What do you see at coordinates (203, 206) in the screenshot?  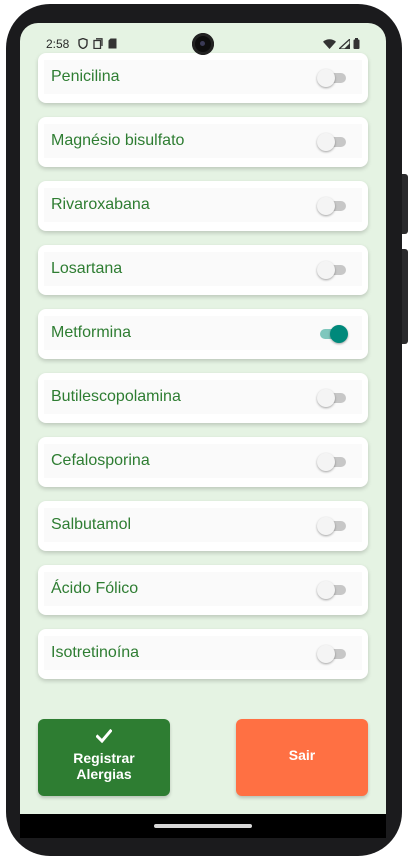 I see `list-item-rivaroxabana: Rivaroxabana` at bounding box center [203, 206].